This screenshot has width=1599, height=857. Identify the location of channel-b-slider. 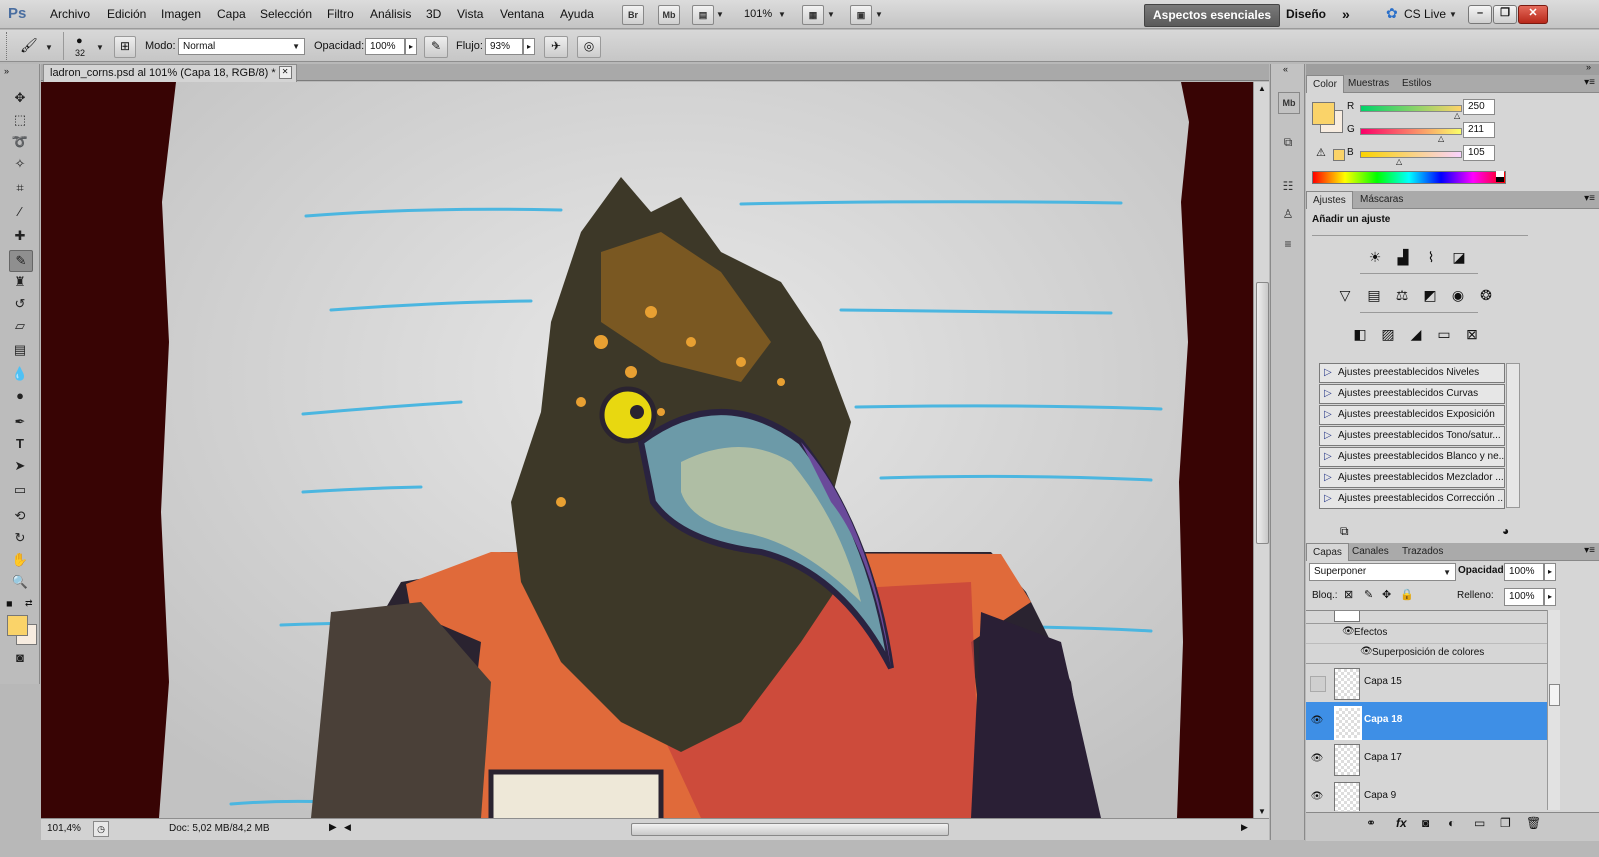
(1411, 154).